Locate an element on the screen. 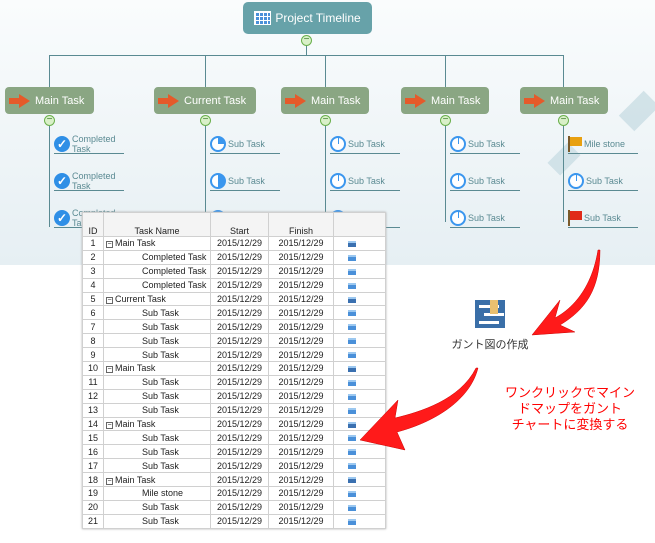 The width and height of the screenshot is (655, 543). create-gantt-button: ガント図の作成 is located at coordinates (490, 326).